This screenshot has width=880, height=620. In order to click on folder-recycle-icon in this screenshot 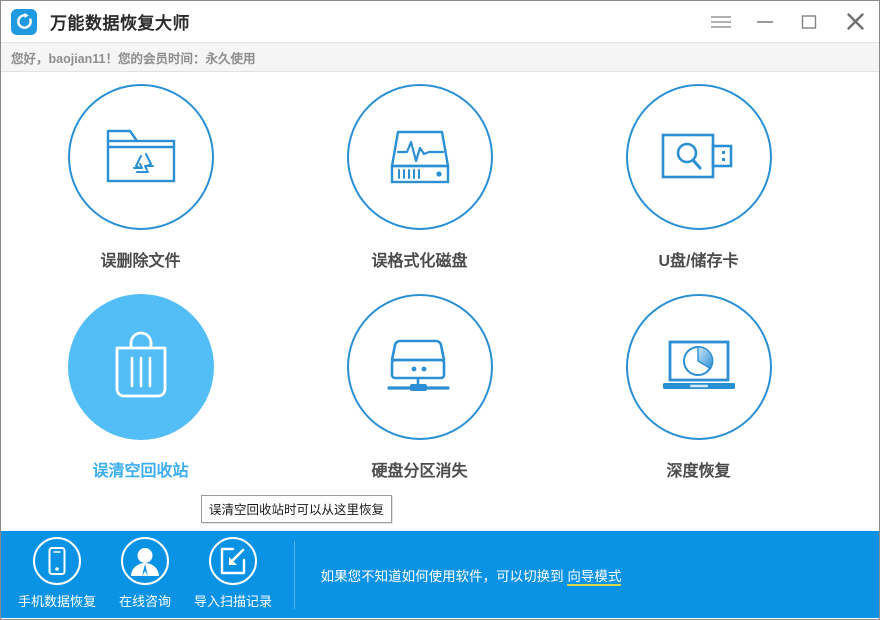, I will do `click(140, 156)`.